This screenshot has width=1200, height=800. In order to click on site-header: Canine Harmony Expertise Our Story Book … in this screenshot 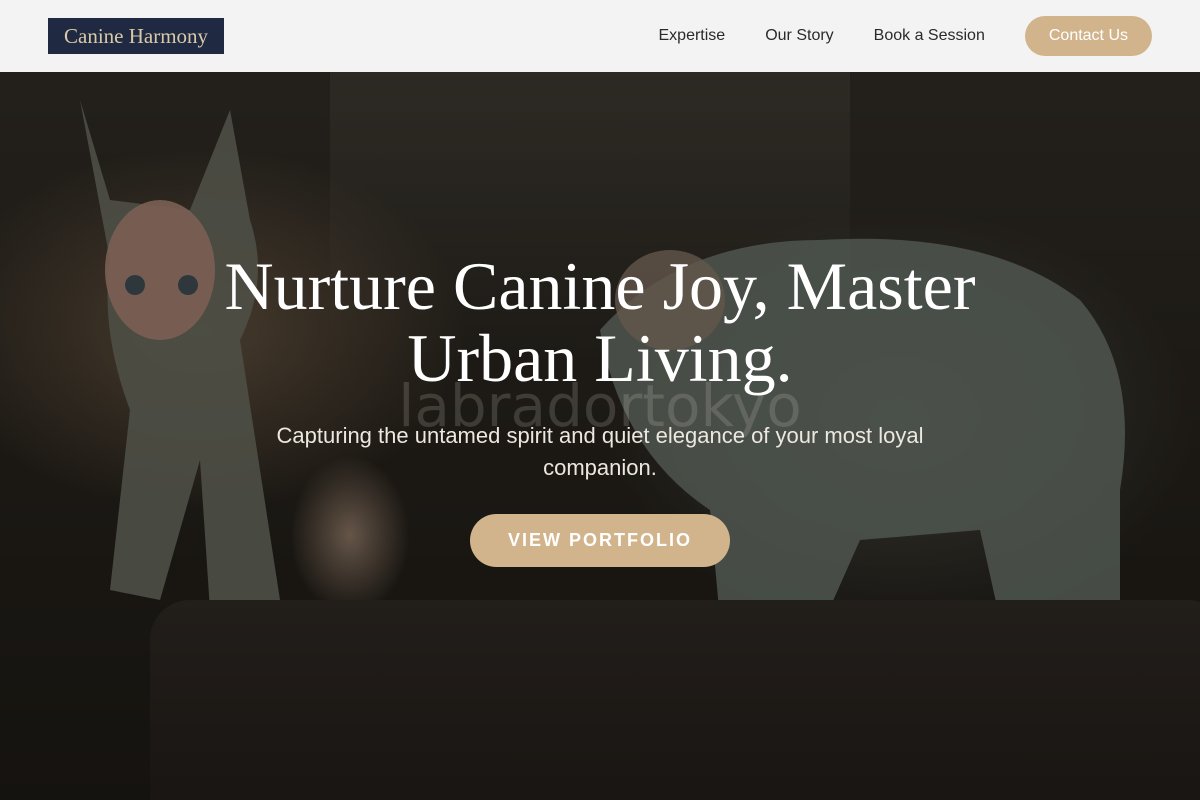, I will do `click(600, 36)`.